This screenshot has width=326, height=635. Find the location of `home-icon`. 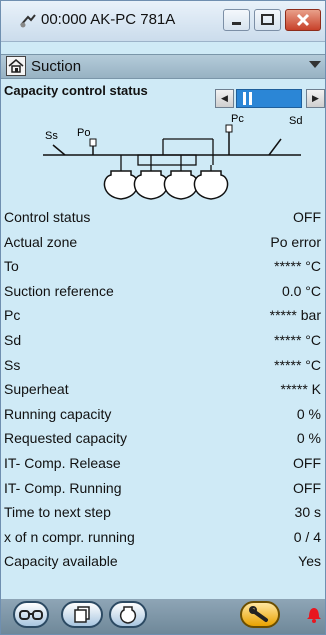

home-icon is located at coordinates (16, 66).